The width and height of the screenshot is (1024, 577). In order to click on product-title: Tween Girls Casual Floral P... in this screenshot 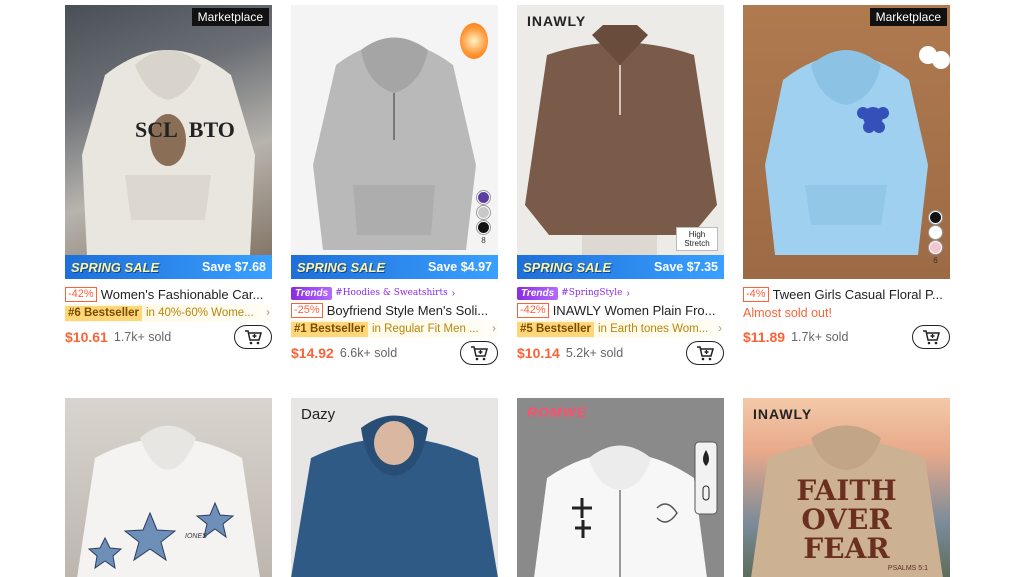, I will do `click(858, 294)`.